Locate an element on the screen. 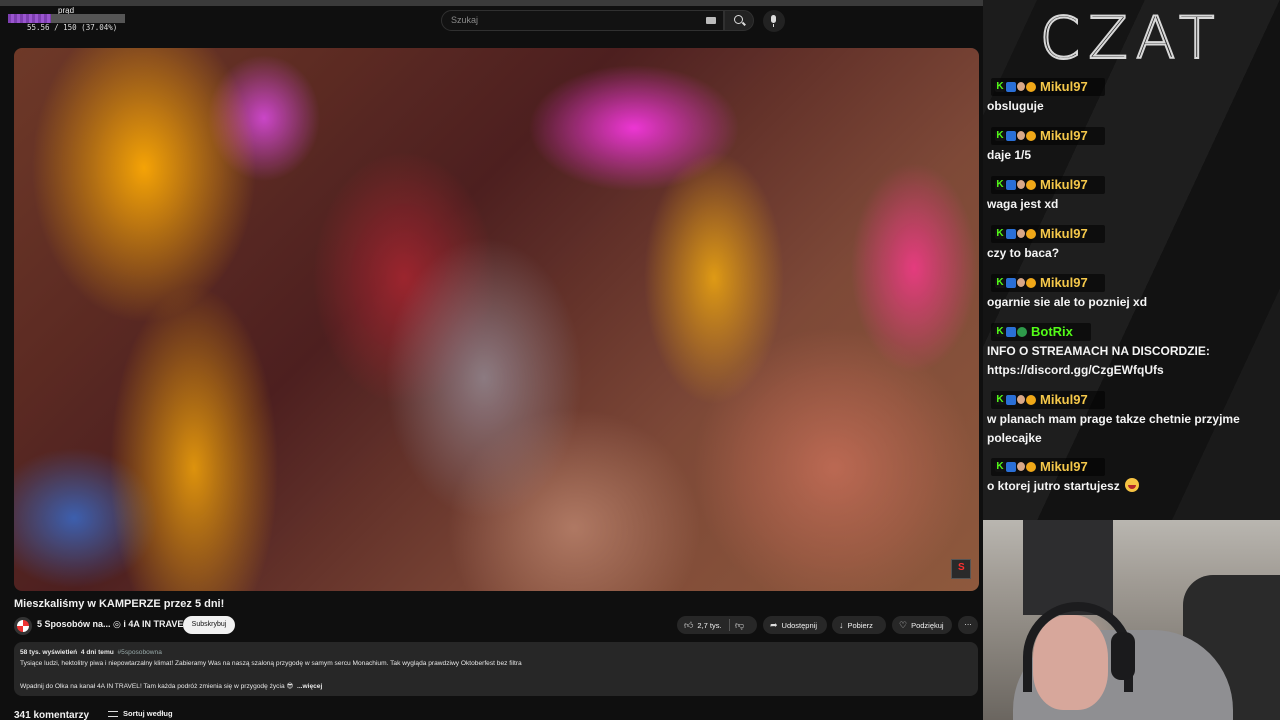  chat-message-line: czy to baca? is located at coordinates (1023, 253).